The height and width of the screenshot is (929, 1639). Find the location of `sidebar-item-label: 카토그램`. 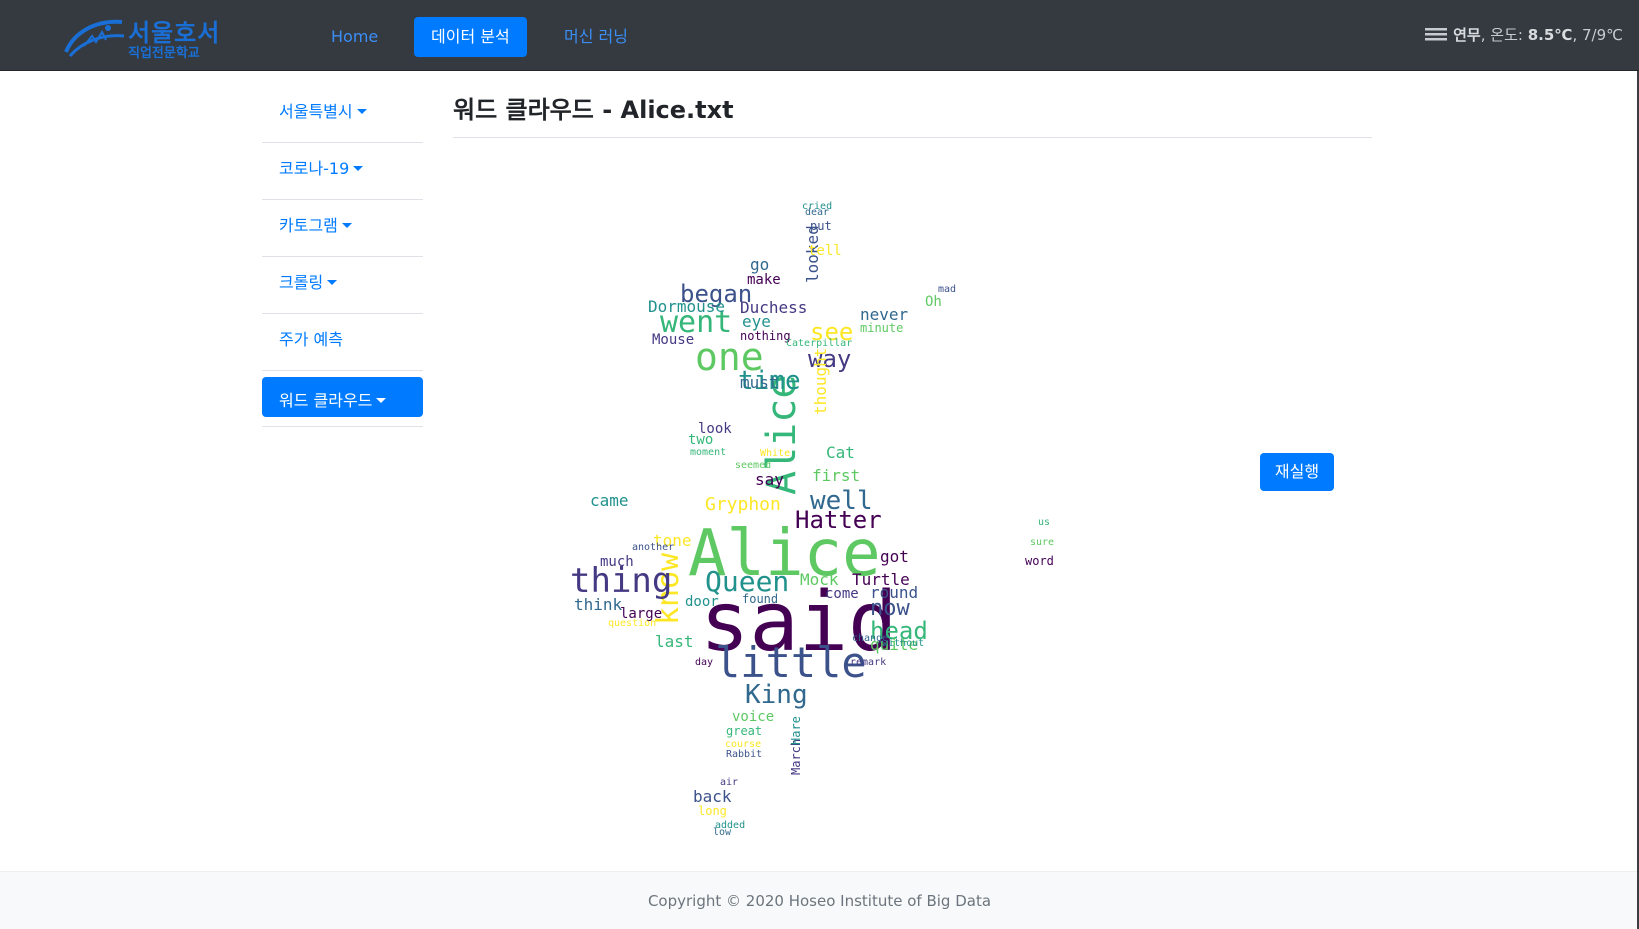

sidebar-item-label: 카토그램 is located at coordinates (308, 225).